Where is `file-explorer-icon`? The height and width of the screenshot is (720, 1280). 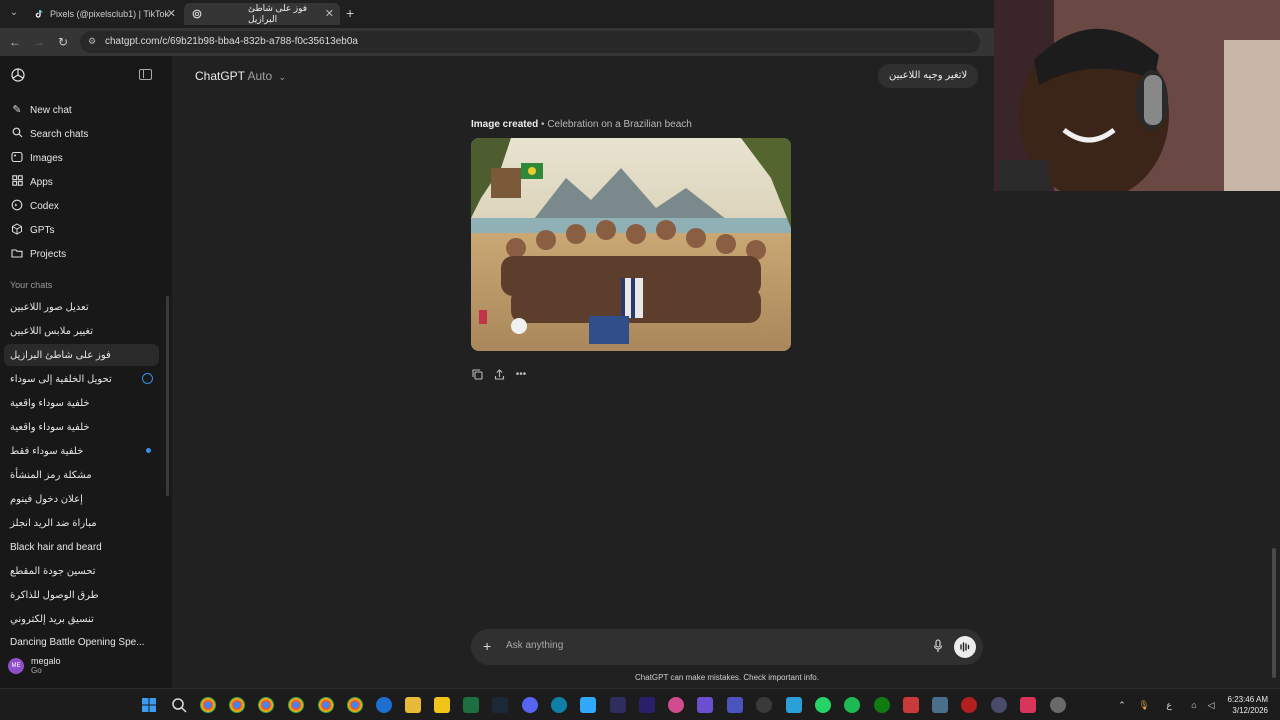 file-explorer-icon is located at coordinates (413, 705).